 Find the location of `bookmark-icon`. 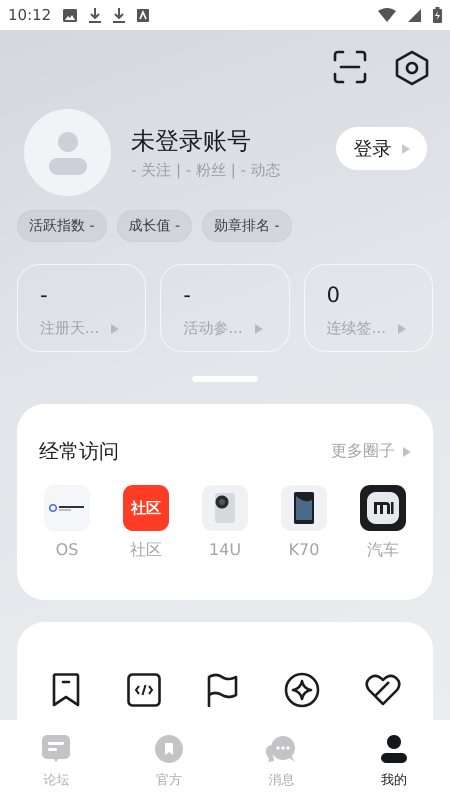

bookmark-icon is located at coordinates (66, 690).